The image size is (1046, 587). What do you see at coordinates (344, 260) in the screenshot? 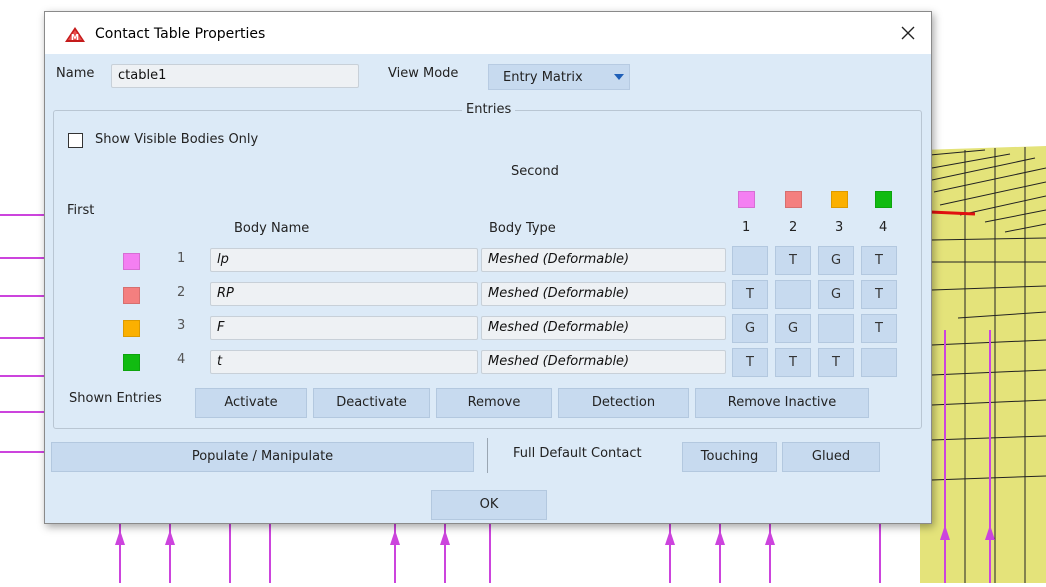
I see `row-1-body-name: lp` at bounding box center [344, 260].